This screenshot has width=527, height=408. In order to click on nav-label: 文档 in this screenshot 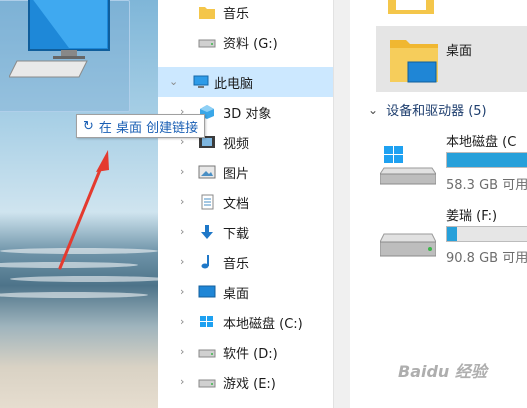, I will do `click(236, 204)`.